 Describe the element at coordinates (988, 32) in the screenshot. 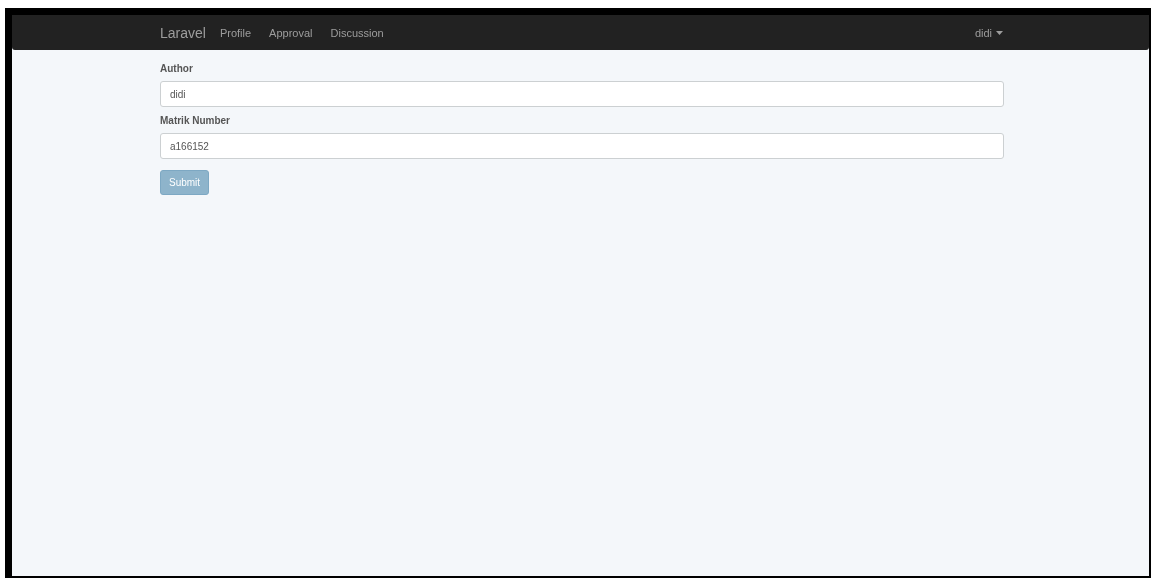

I see `user-menu: didi` at that location.